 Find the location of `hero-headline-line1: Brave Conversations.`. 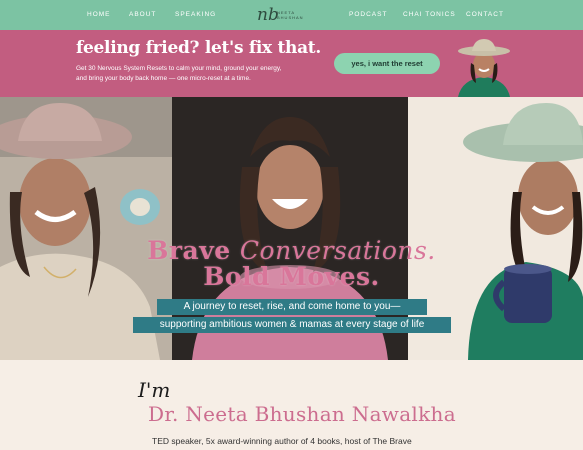

hero-headline-line1: Brave Conversations. is located at coordinates (291, 251).